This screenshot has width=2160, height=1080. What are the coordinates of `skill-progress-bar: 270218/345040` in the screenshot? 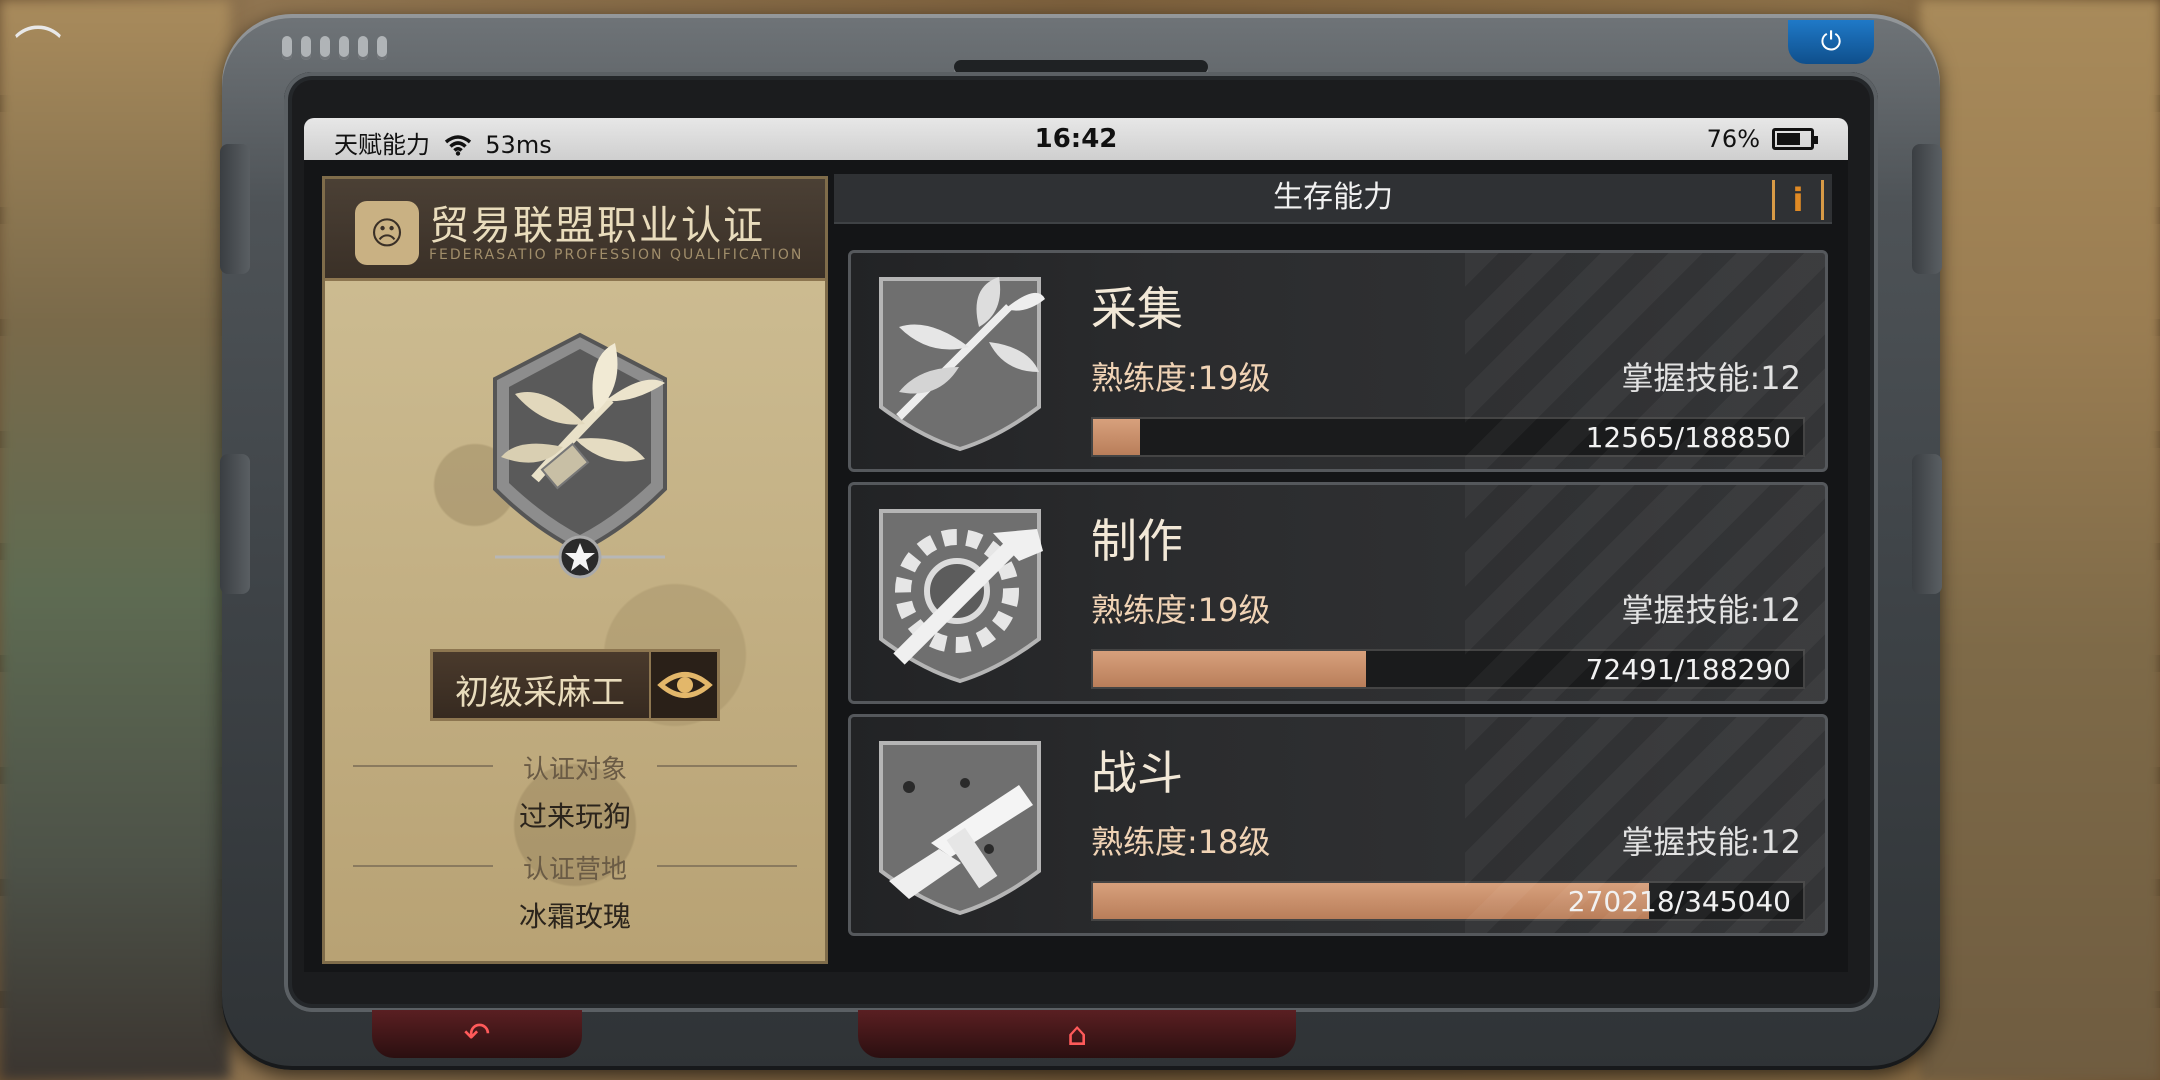 It's located at (1448, 901).